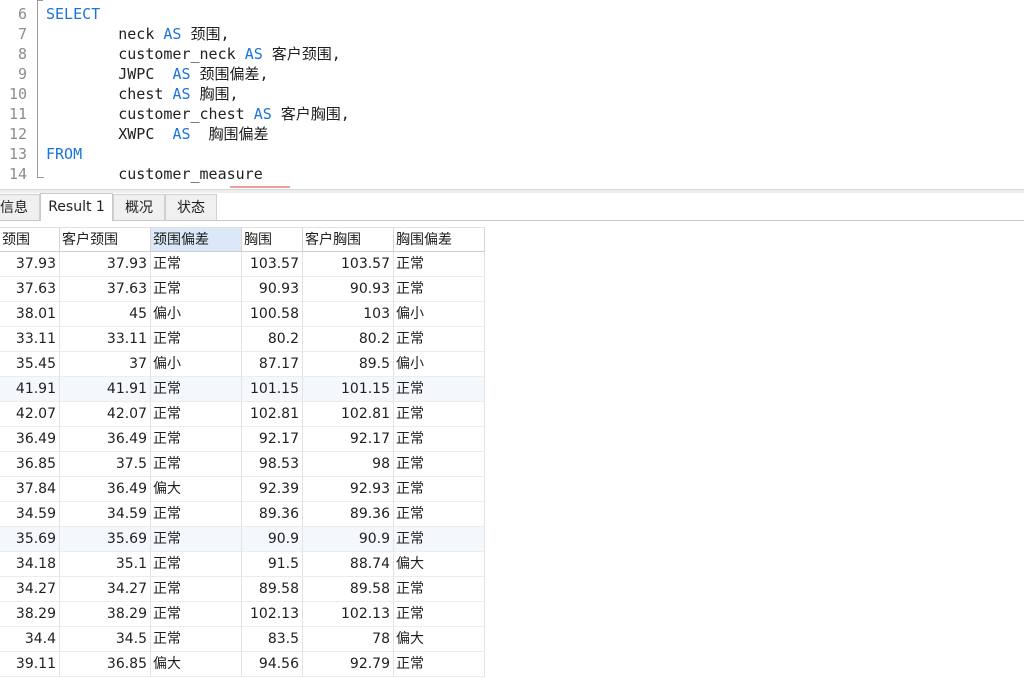  Describe the element at coordinates (439, 239) in the screenshot. I see `column-header-chest-deviation: 胸围偏差` at that location.